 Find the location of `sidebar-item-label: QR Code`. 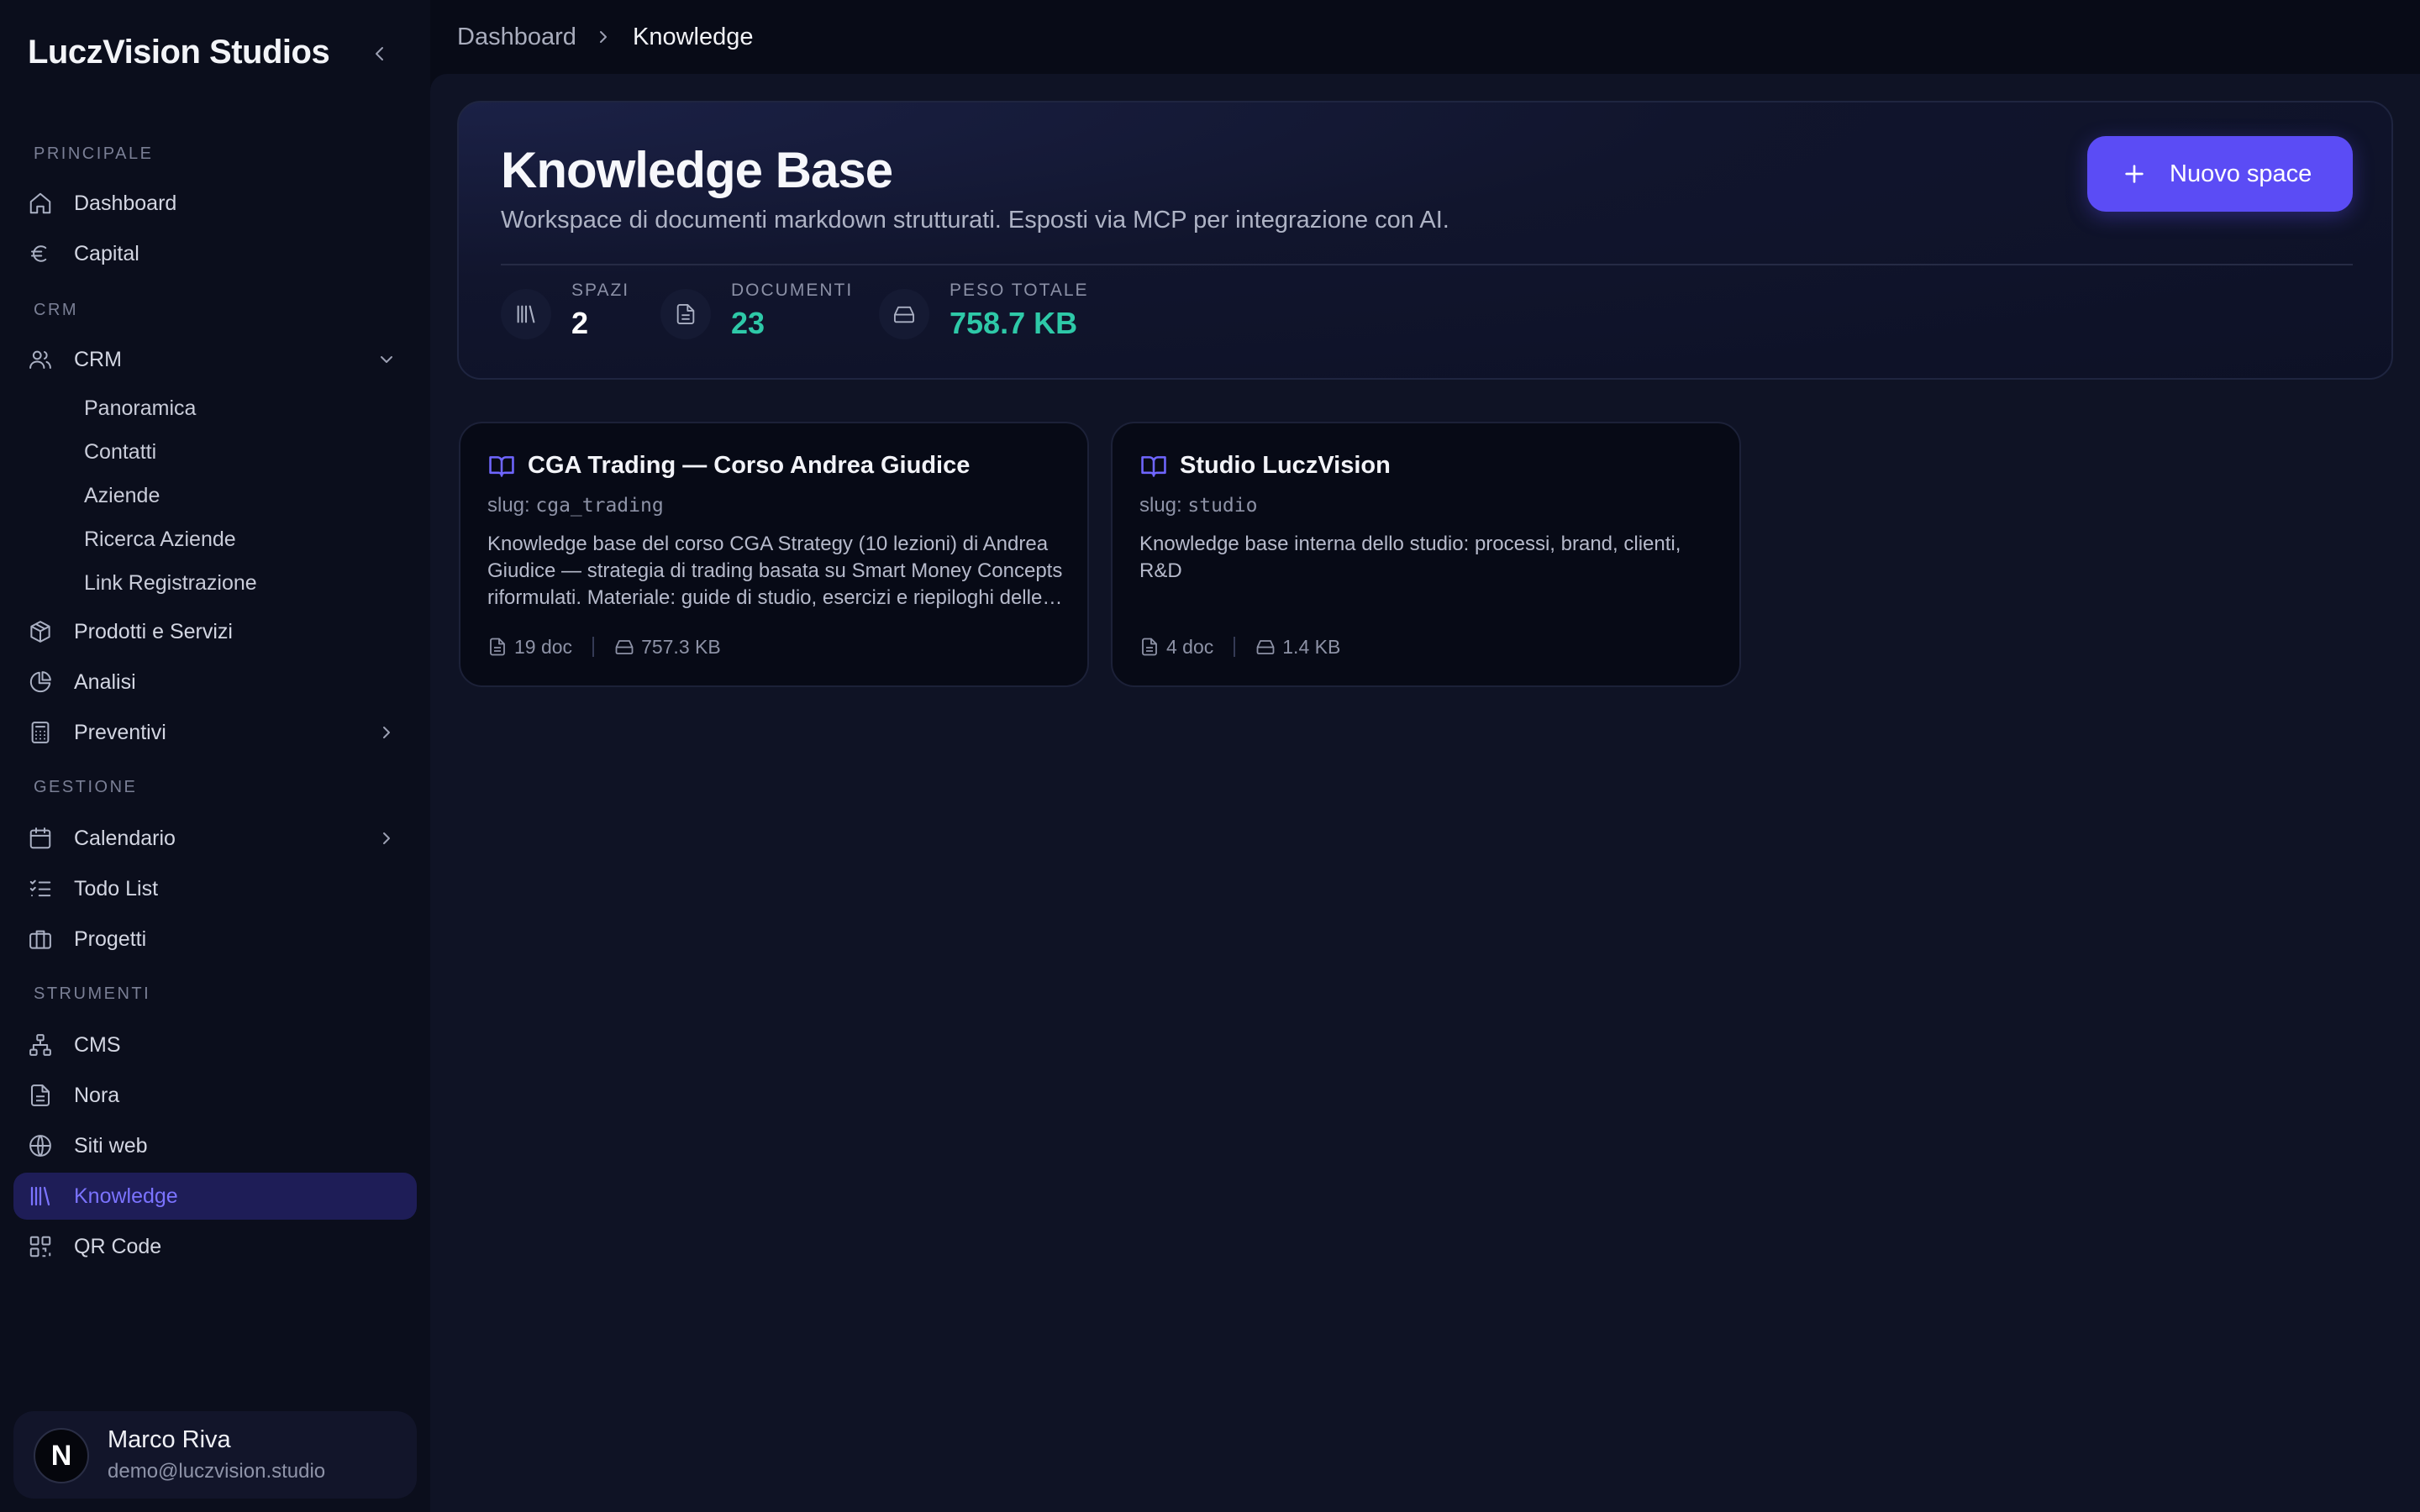

sidebar-item-label: QR Code is located at coordinates (118, 1246).